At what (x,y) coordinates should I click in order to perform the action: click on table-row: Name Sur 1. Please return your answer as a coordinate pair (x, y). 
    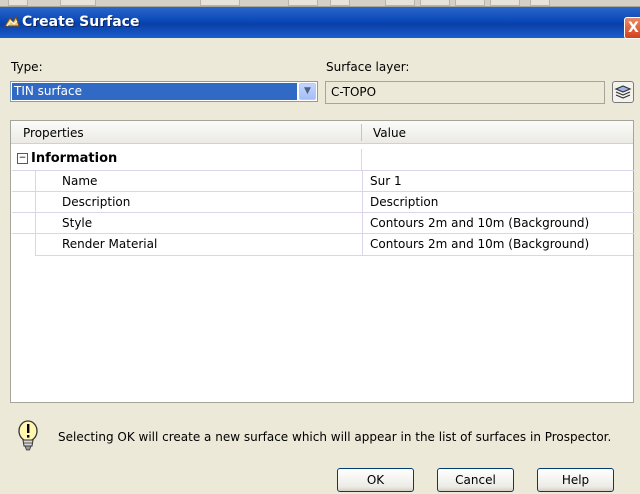
    Looking at the image, I should click on (323, 181).